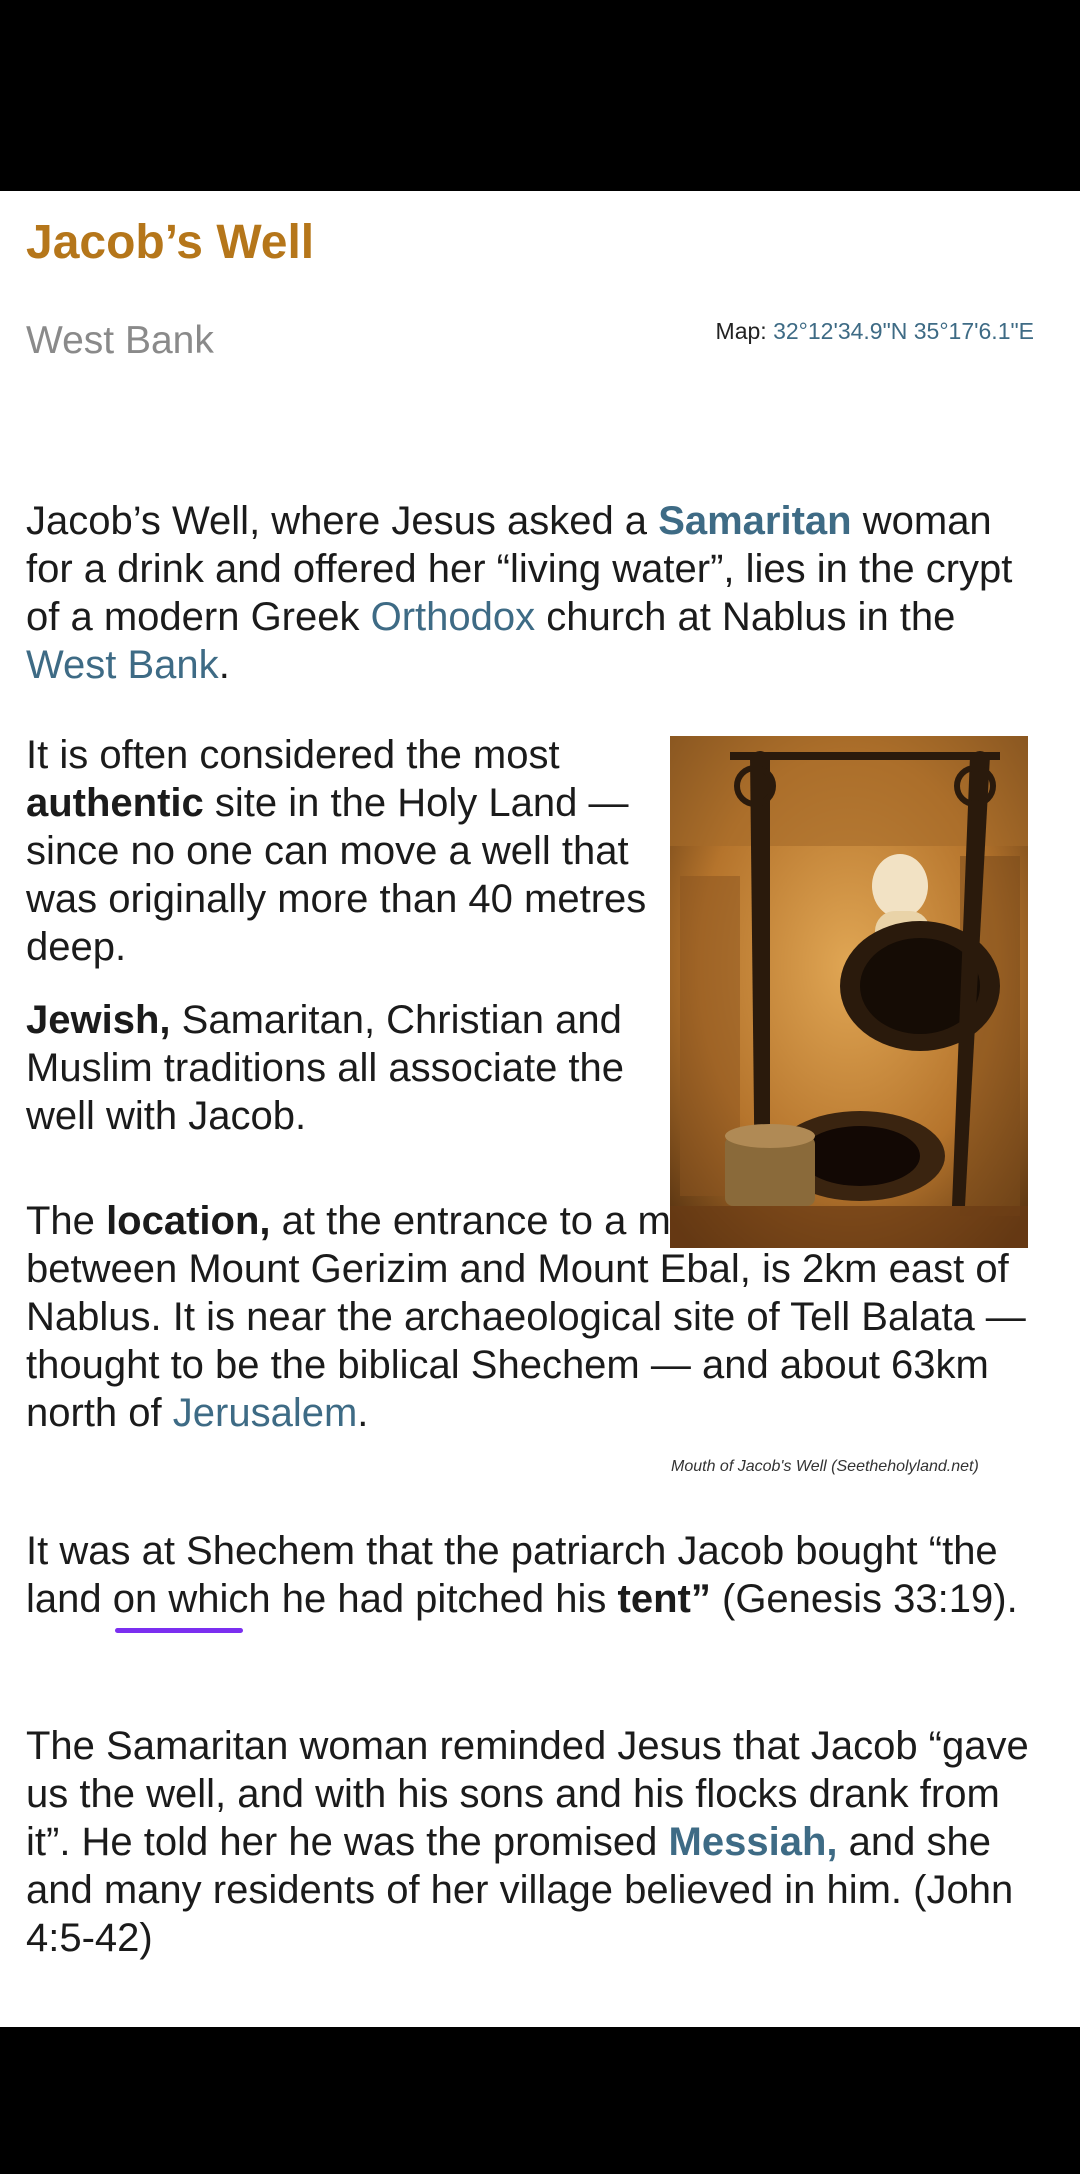  What do you see at coordinates (122, 665) in the screenshot?
I see `link-west-bank: West Bank` at bounding box center [122, 665].